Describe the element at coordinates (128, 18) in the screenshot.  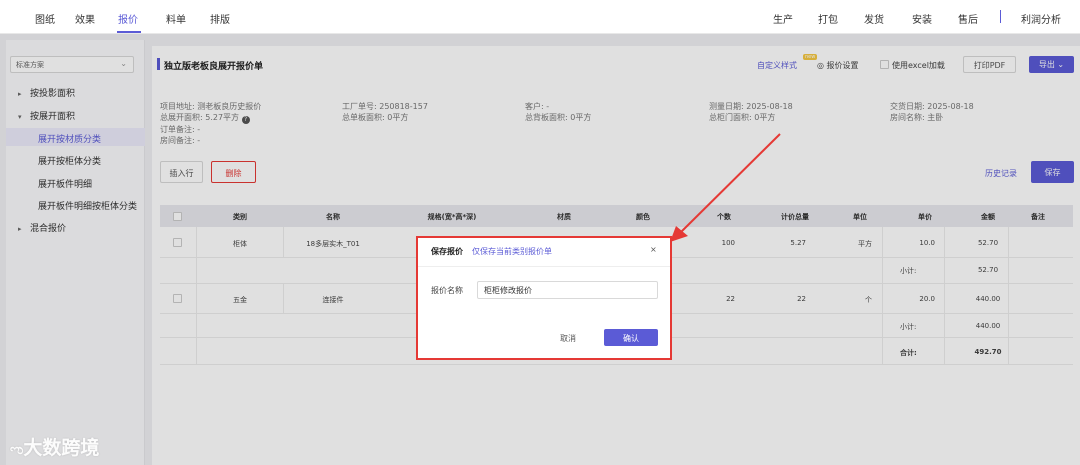
I see `nav-quote: 报价` at that location.